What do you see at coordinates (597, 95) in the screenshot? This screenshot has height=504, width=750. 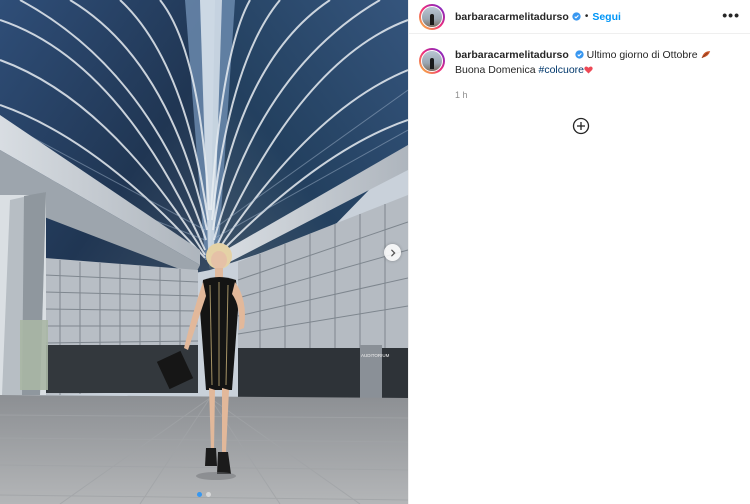 I see `post-timestamp: 1 h` at bounding box center [597, 95].